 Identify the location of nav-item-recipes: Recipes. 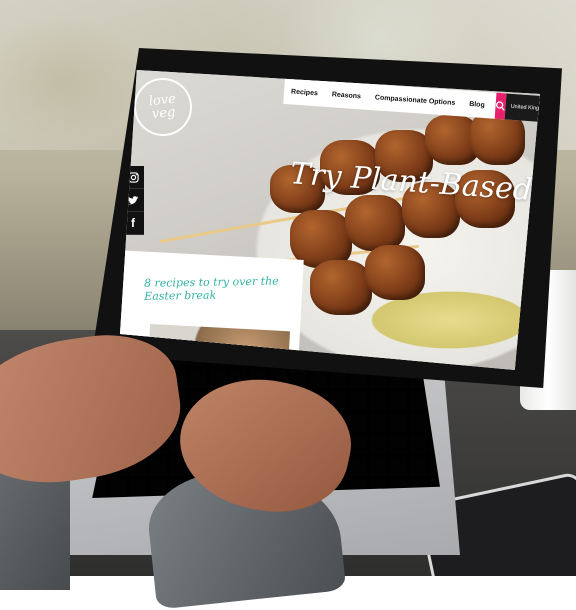
(304, 92).